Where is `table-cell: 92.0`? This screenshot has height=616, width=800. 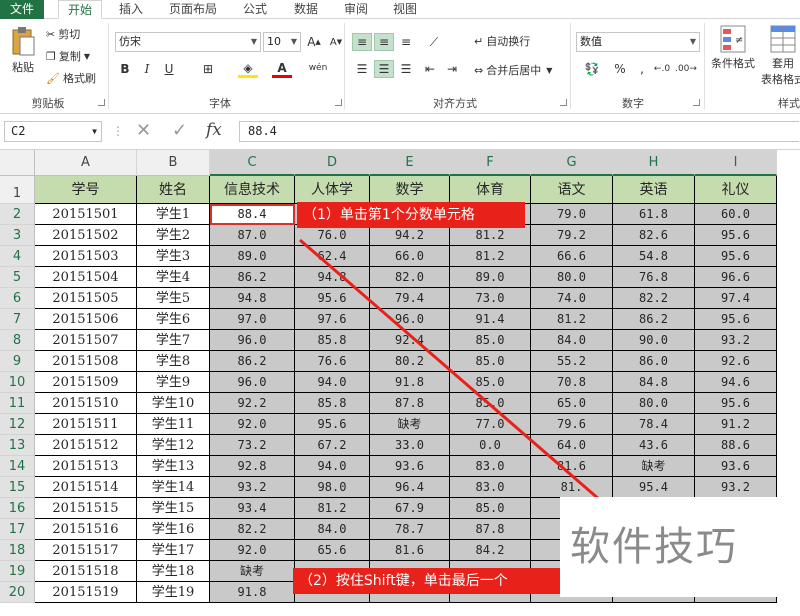 table-cell: 92.0 is located at coordinates (252, 424).